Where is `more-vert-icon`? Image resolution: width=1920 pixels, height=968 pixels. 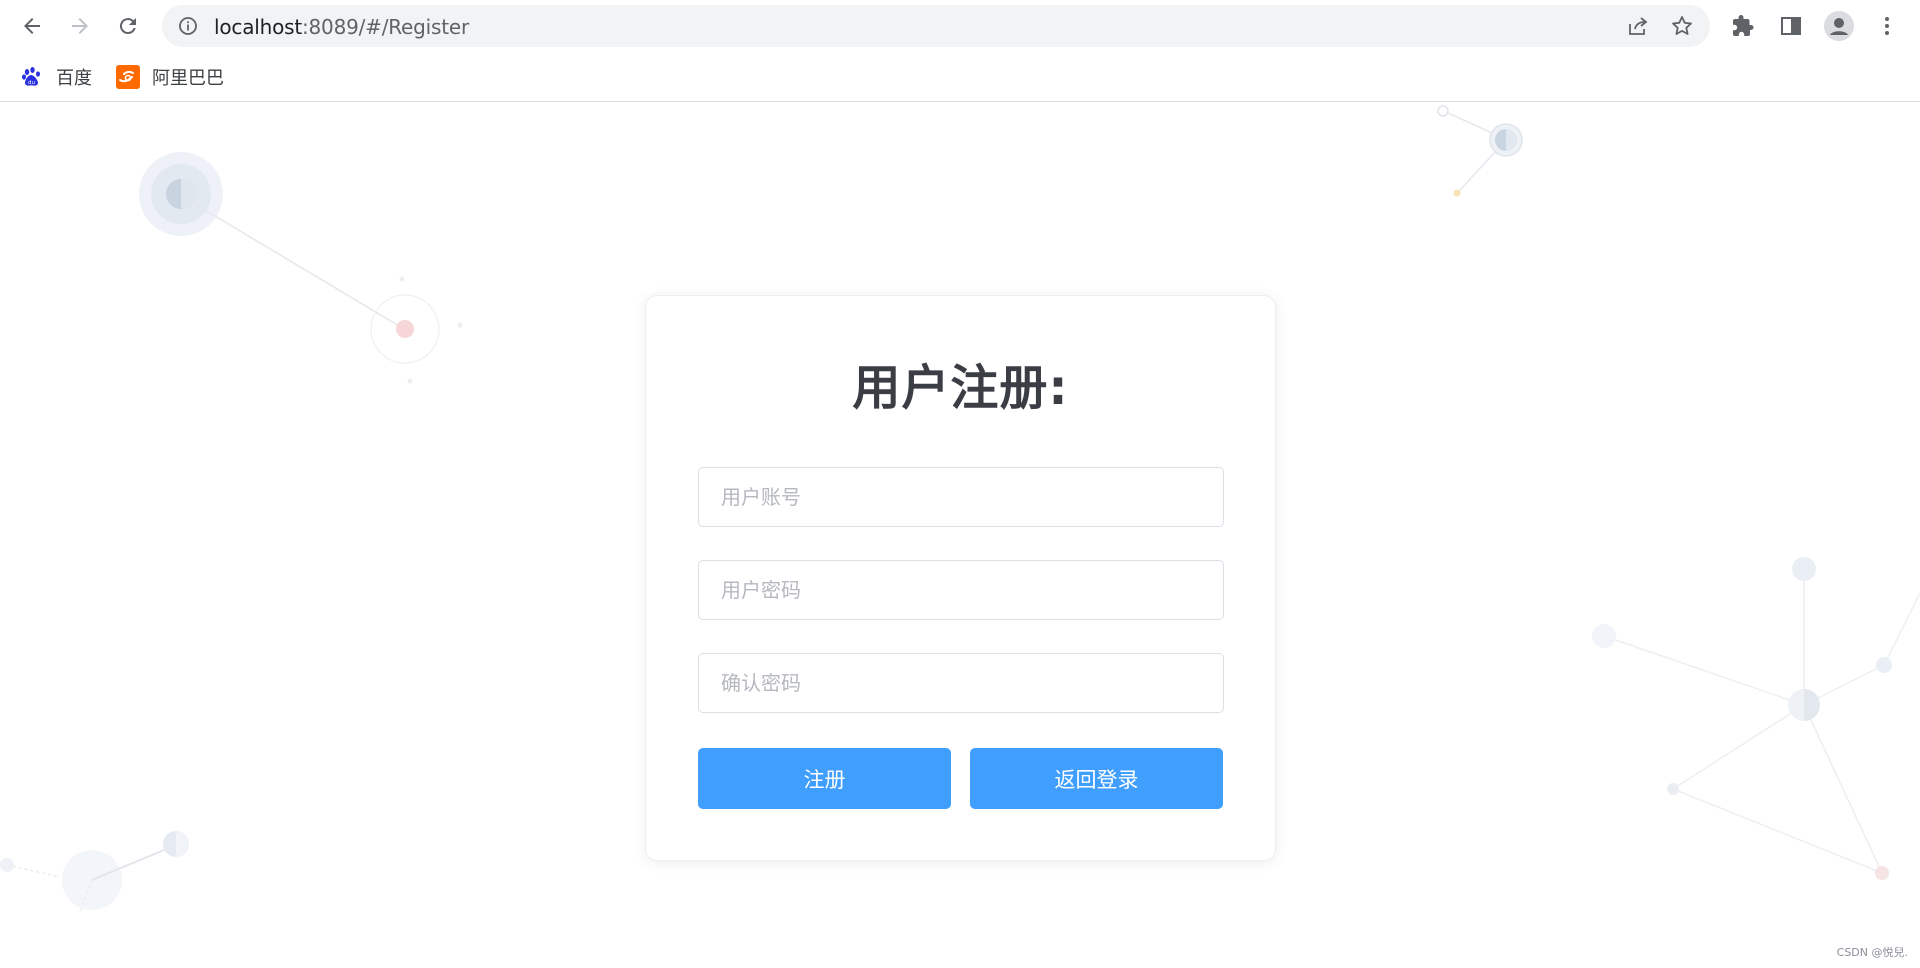 more-vert-icon is located at coordinates (1887, 26).